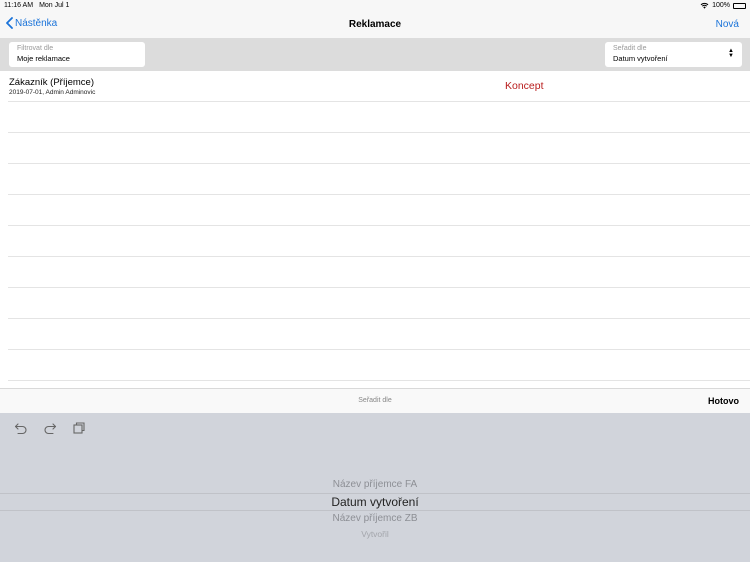  What do you see at coordinates (723, 401) in the screenshot?
I see `done-button: Hotovo` at bounding box center [723, 401].